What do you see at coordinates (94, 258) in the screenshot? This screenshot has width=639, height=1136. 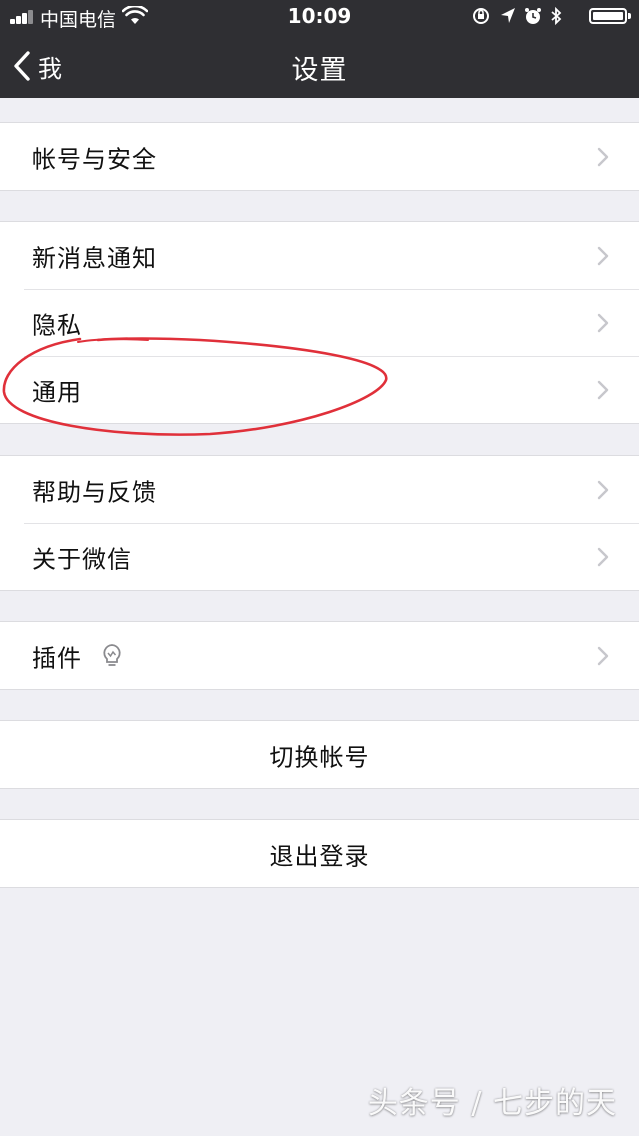 I see `settings-item-label: 新消息通知` at bounding box center [94, 258].